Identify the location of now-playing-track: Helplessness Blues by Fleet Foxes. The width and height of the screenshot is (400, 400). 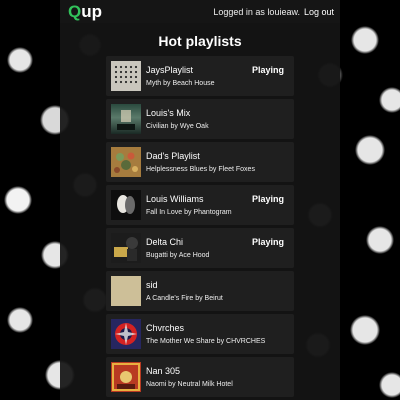
(200, 169).